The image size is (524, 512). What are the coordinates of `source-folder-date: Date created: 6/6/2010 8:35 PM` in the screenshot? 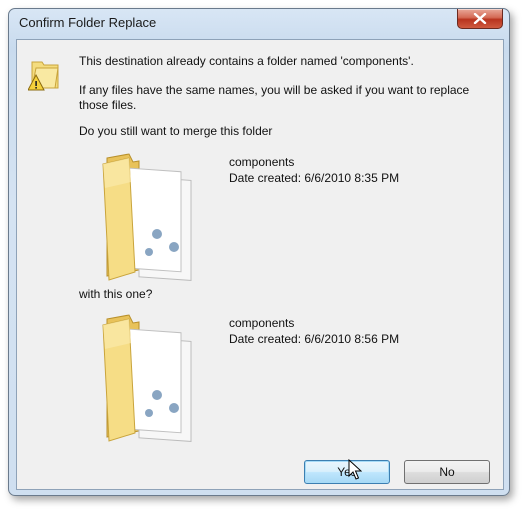 It's located at (314, 178).